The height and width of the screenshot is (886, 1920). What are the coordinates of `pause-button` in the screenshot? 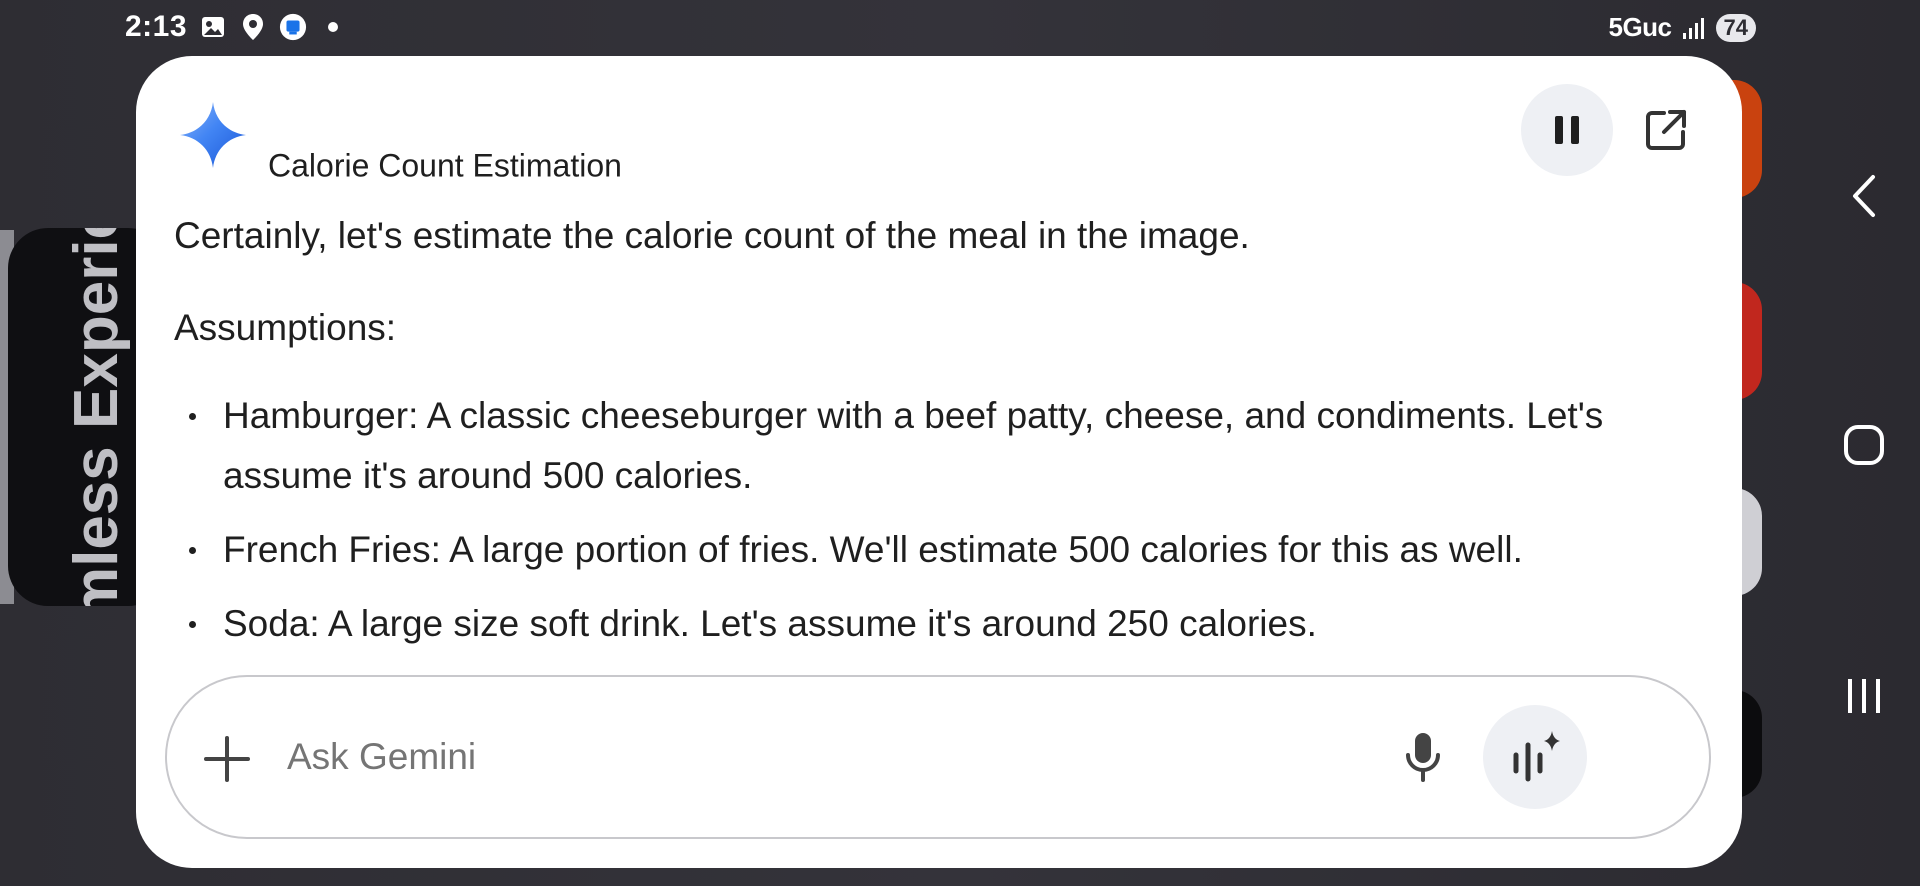 It's located at (1567, 130).